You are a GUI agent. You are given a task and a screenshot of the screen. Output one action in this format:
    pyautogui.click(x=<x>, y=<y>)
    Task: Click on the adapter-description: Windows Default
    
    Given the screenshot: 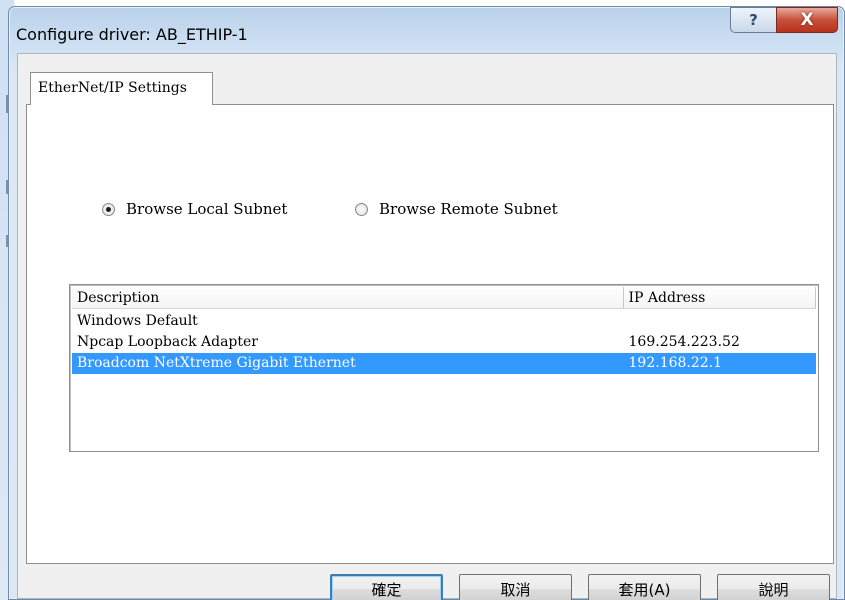 What is the action you would take?
    pyautogui.click(x=137, y=321)
    